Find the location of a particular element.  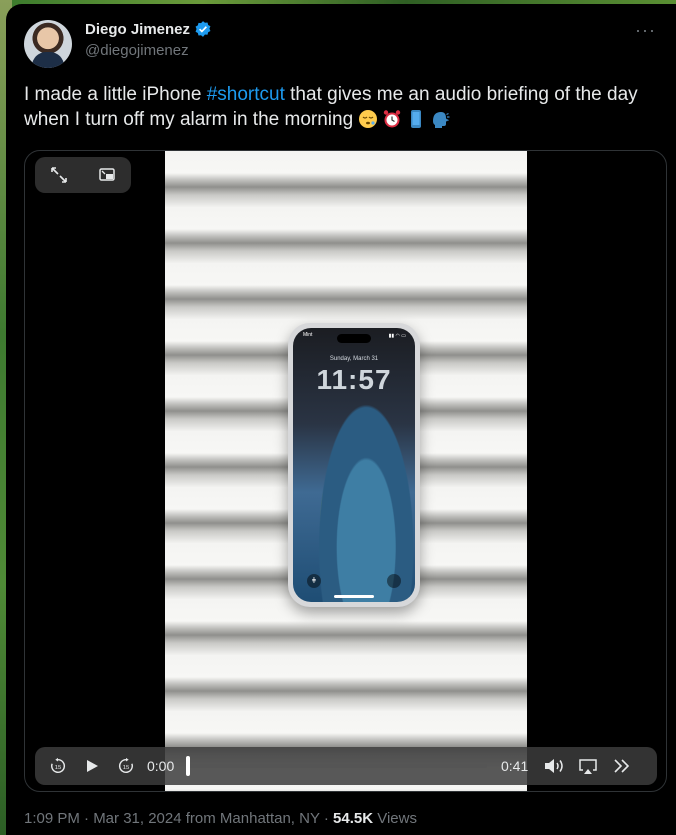

skip-forward-icon is located at coordinates (622, 766).